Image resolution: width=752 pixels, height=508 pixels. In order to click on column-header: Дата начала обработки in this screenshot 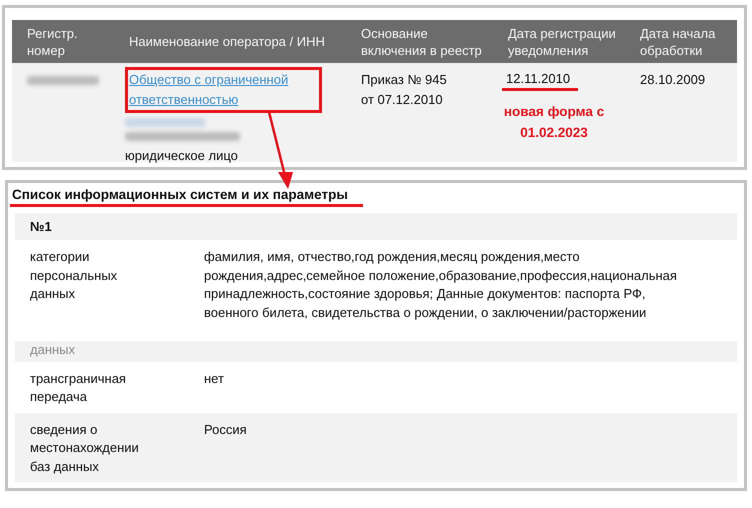, I will do `click(677, 41)`.